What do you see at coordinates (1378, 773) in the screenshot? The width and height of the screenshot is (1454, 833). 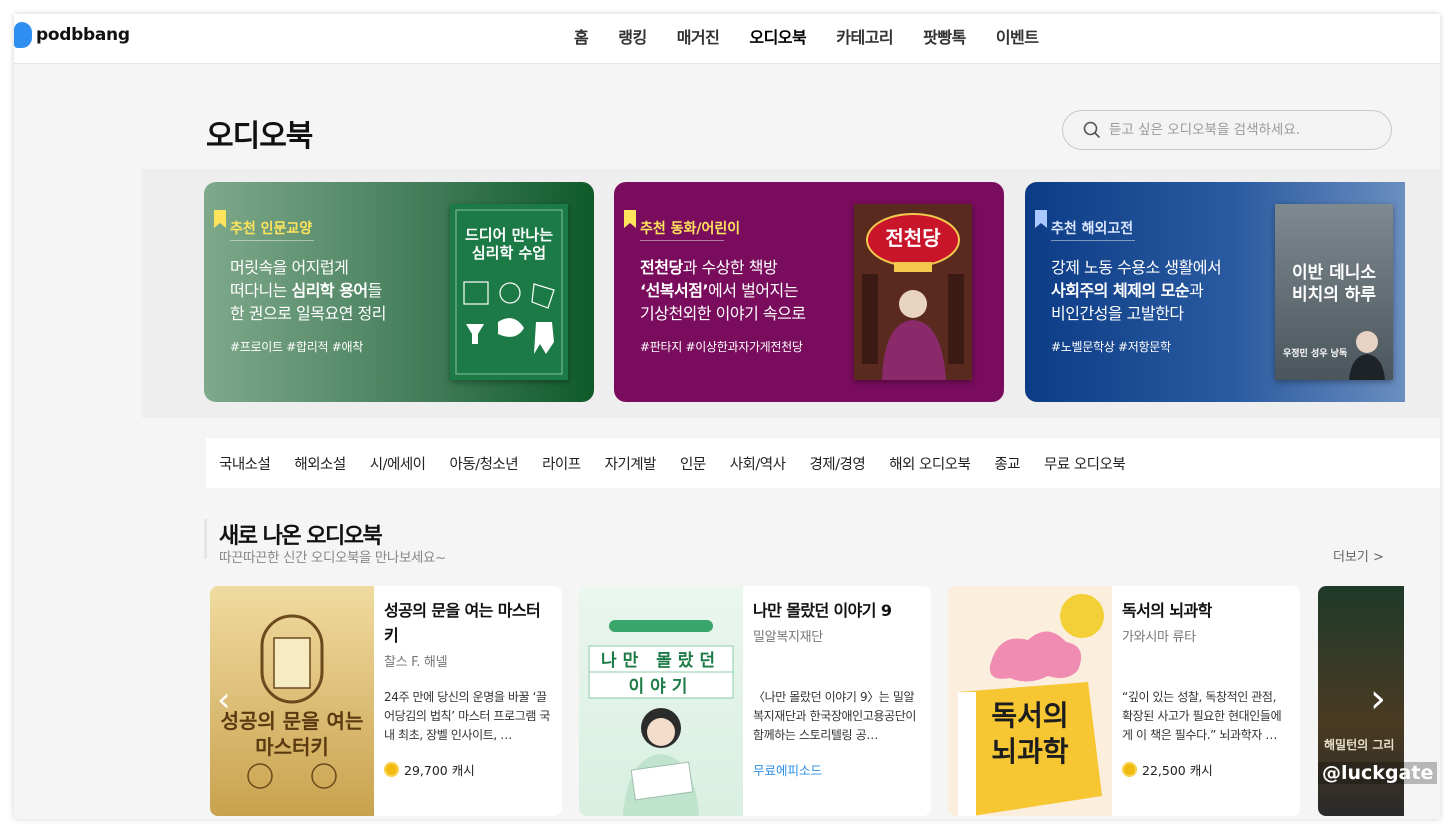 I see `watermark: @luckgate` at bounding box center [1378, 773].